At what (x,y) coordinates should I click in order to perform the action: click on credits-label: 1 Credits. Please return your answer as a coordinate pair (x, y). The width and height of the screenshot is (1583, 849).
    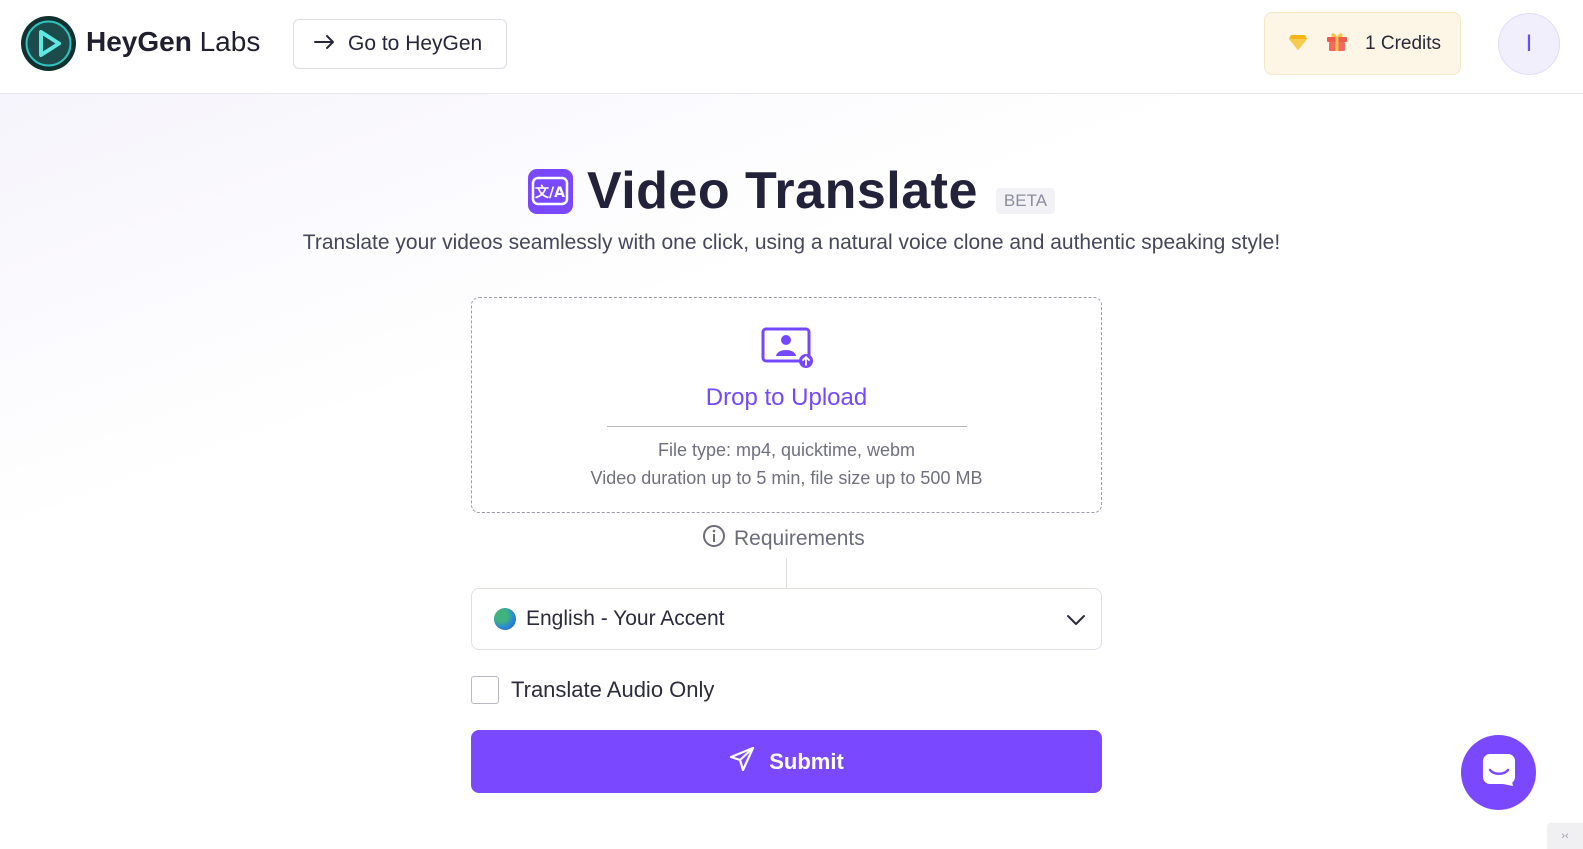
    Looking at the image, I should click on (1403, 43).